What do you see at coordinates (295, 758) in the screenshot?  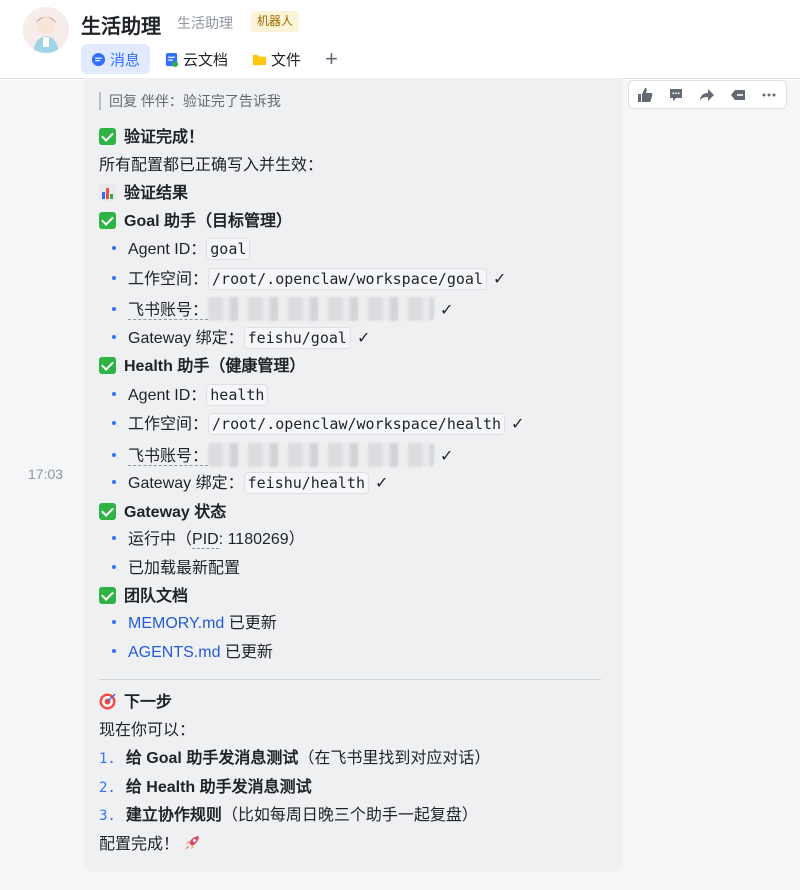 I see `next-step-item-1: 1. 给 Goal 助手发消息测试（在飞书里找到对应对话）` at bounding box center [295, 758].